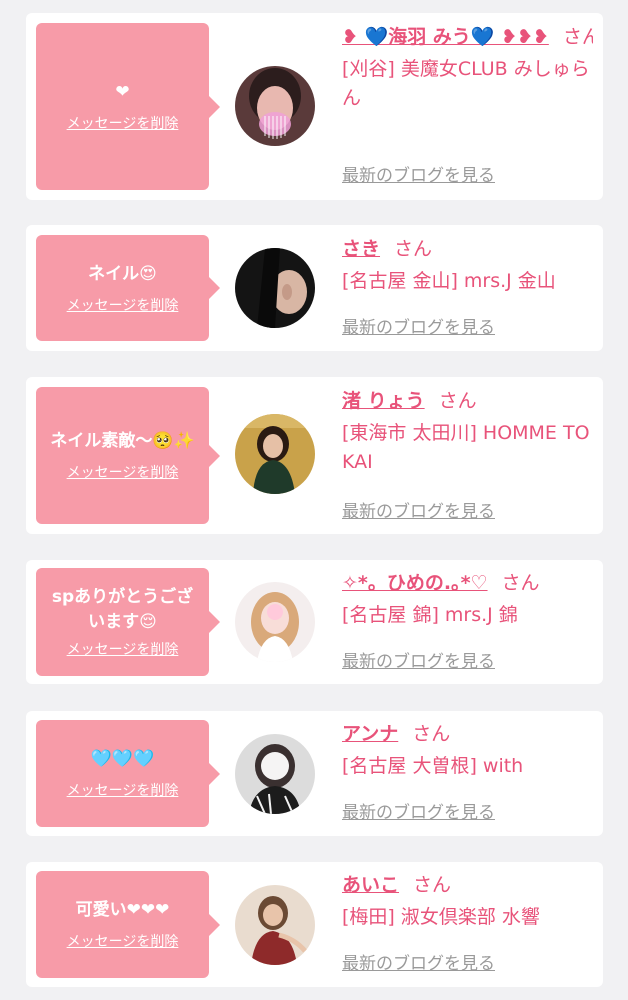 Image resolution: width=628 pixels, height=1000 pixels. What do you see at coordinates (445, 37) in the screenshot?
I see `sender-name-link: ❥ 💙海羽 みう💙 ❥❥❥` at bounding box center [445, 37].